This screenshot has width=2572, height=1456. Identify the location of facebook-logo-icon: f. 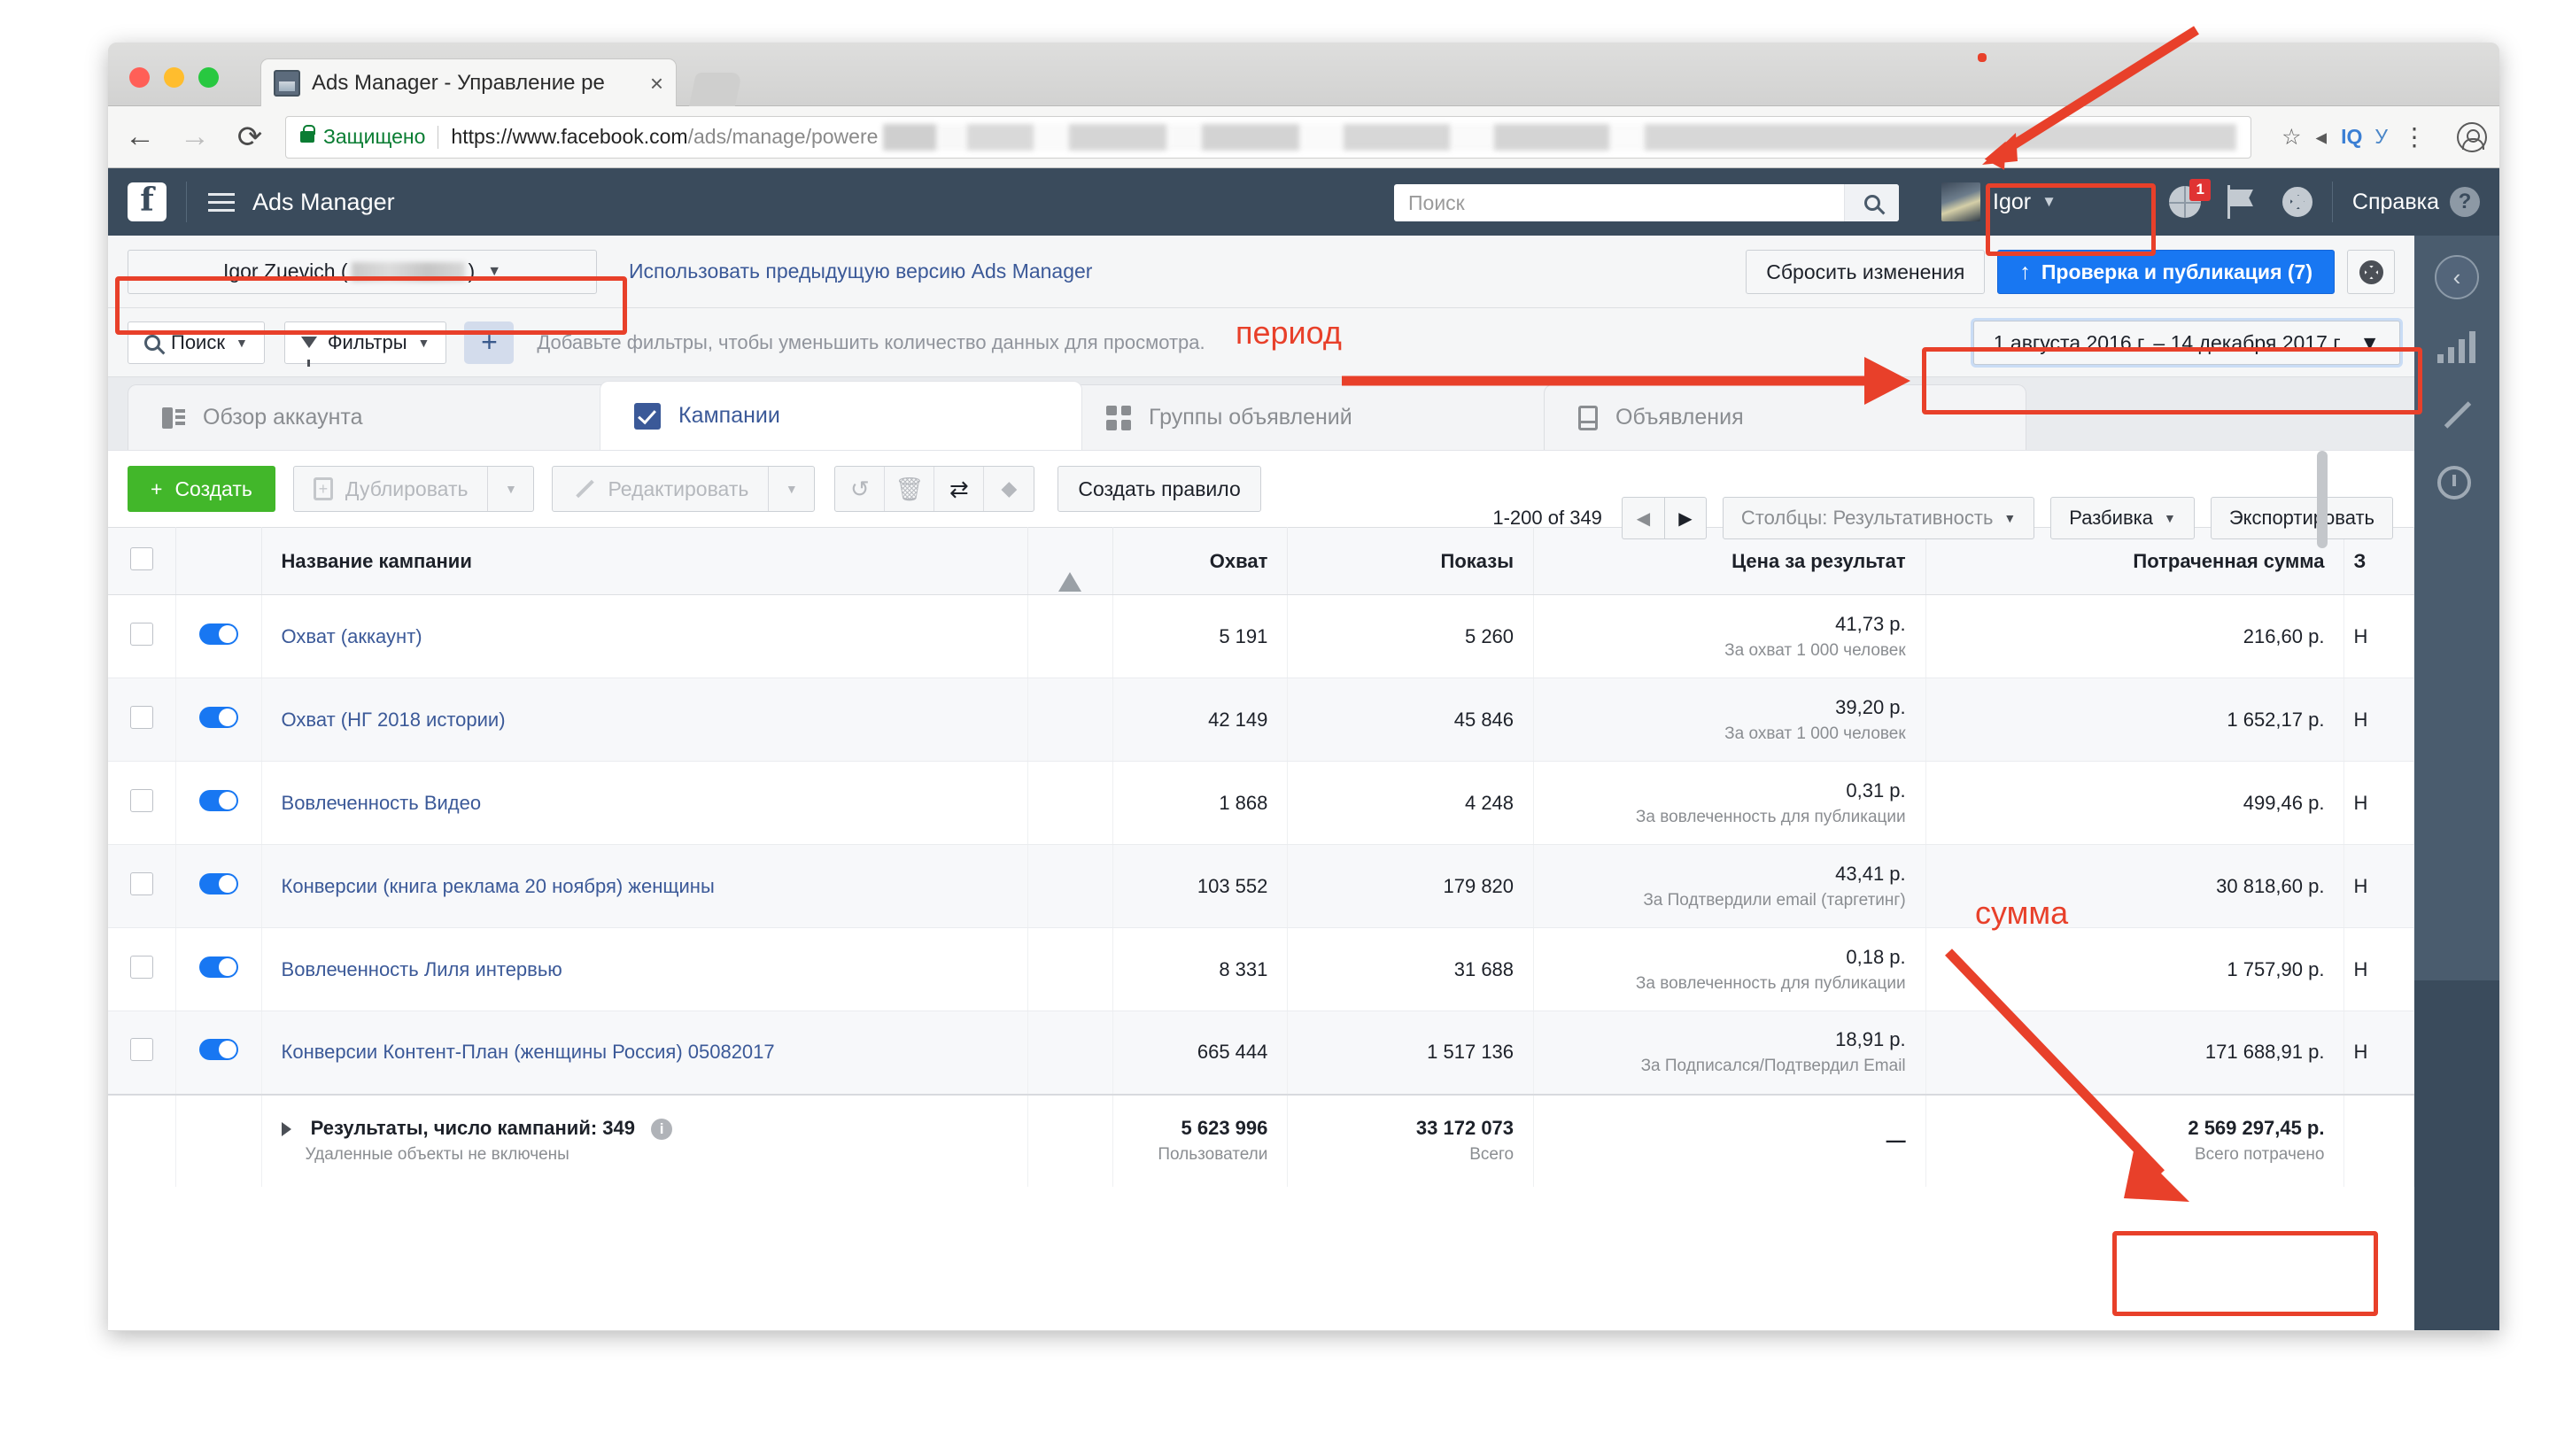
(147, 201).